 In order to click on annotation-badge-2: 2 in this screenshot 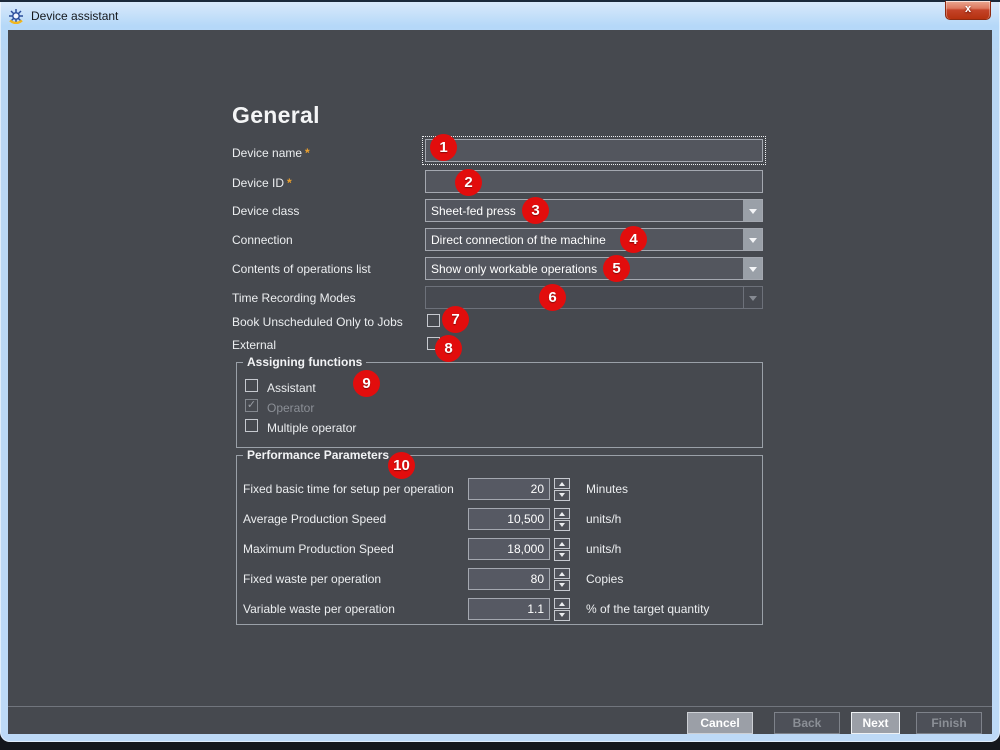, I will do `click(468, 182)`.